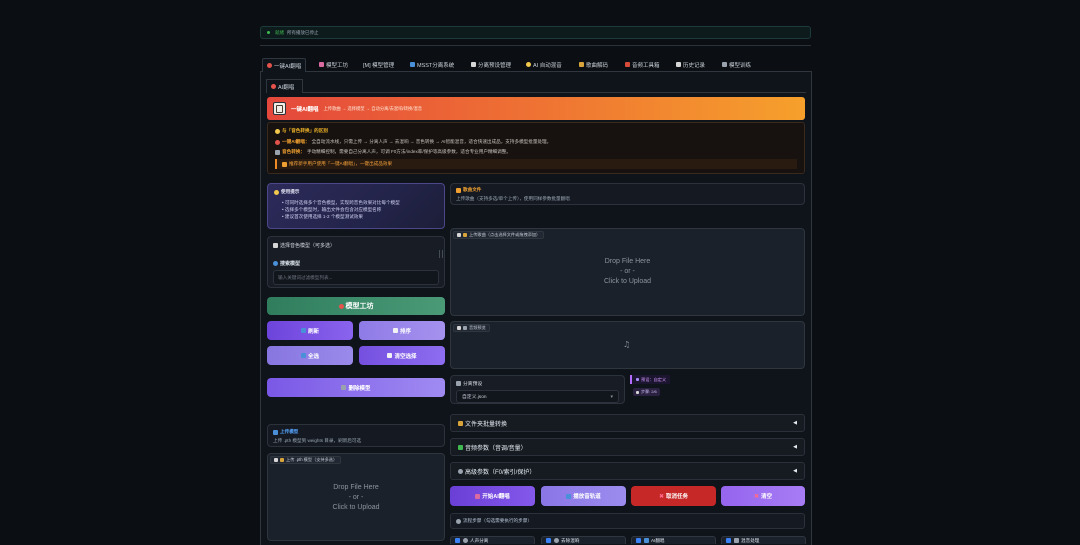 The image size is (1080, 545). I want to click on tab-ai-automix: AI 自动混音, so click(544, 64).